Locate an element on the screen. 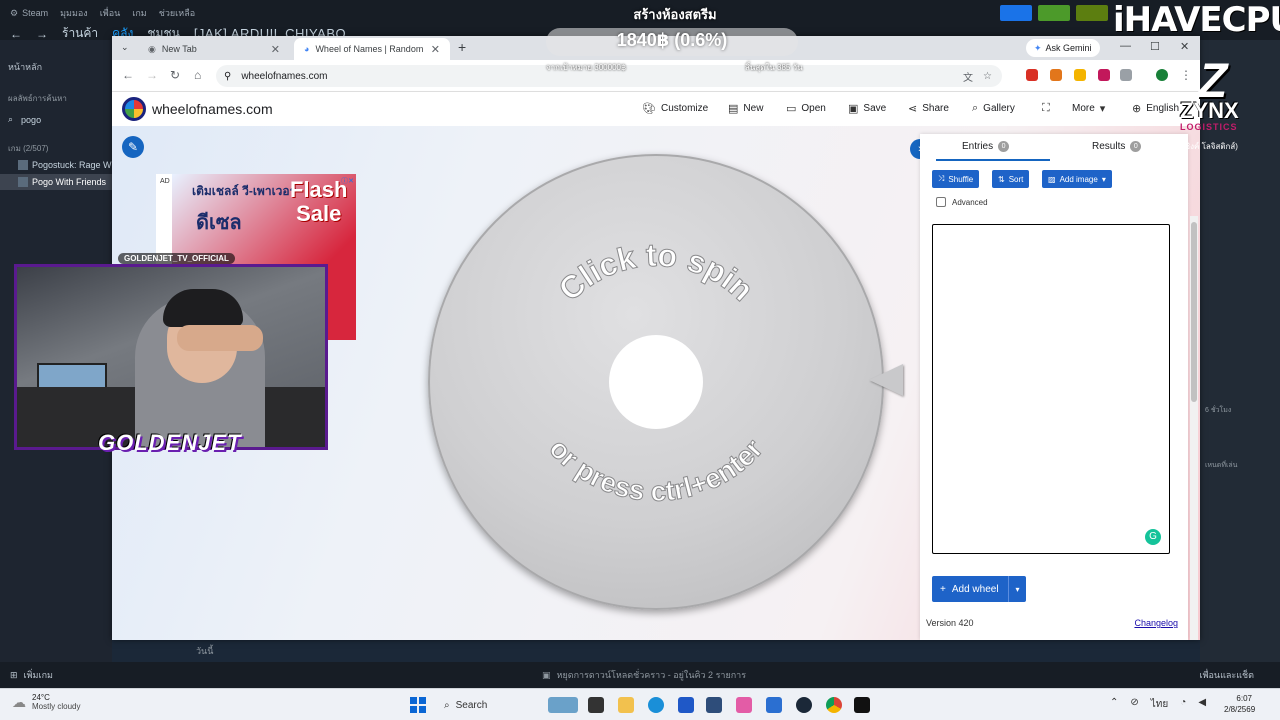  add-image-button: ▨ Add image ▾ is located at coordinates (1077, 179).